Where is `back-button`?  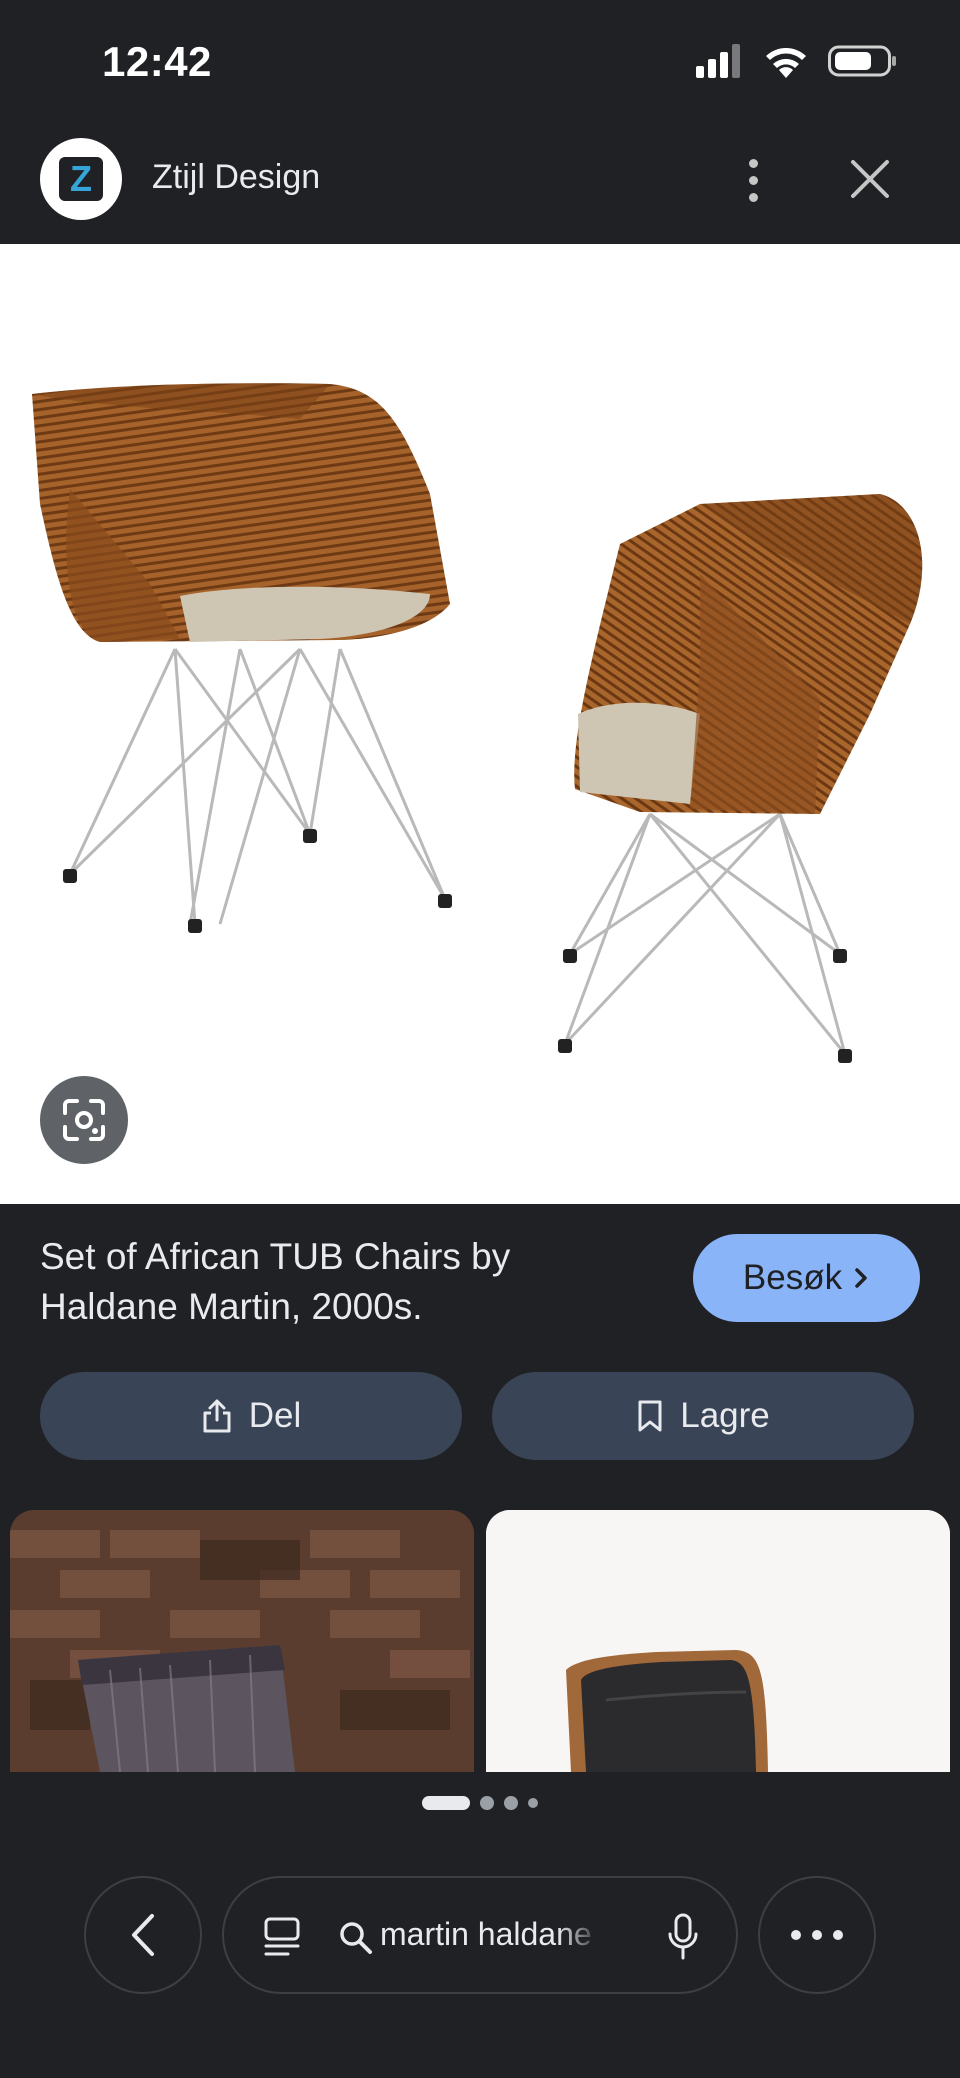 back-button is located at coordinates (143, 1935).